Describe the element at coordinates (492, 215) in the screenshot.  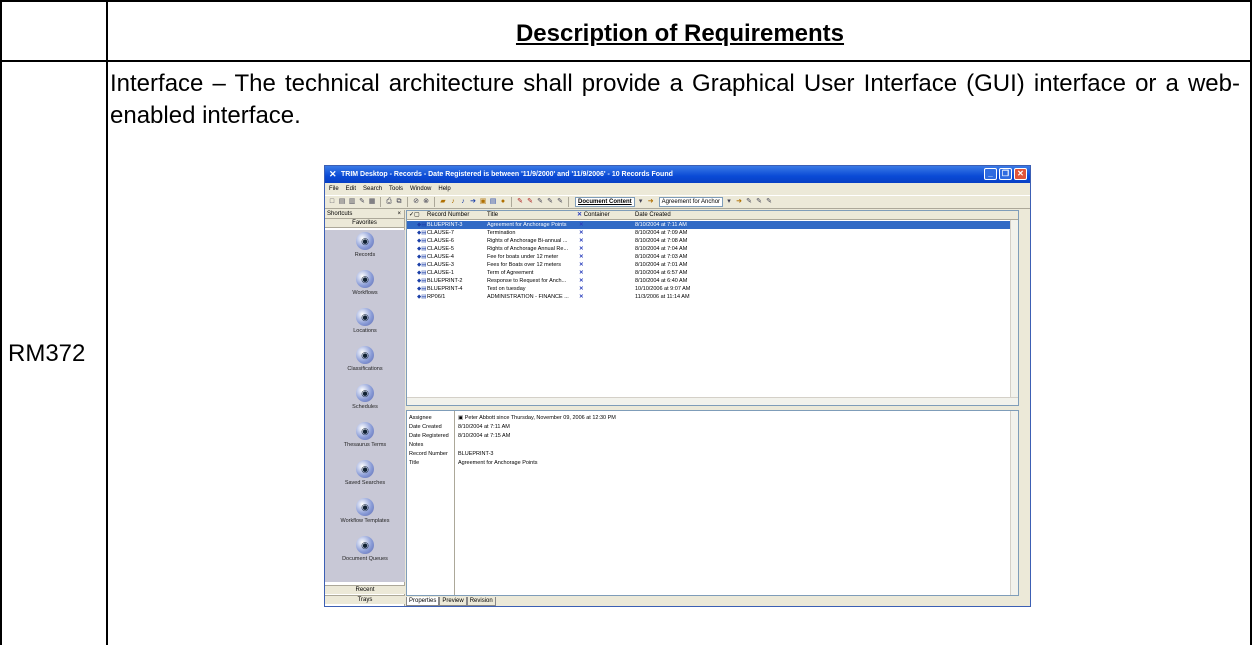
I see `column-title: Title` at that location.